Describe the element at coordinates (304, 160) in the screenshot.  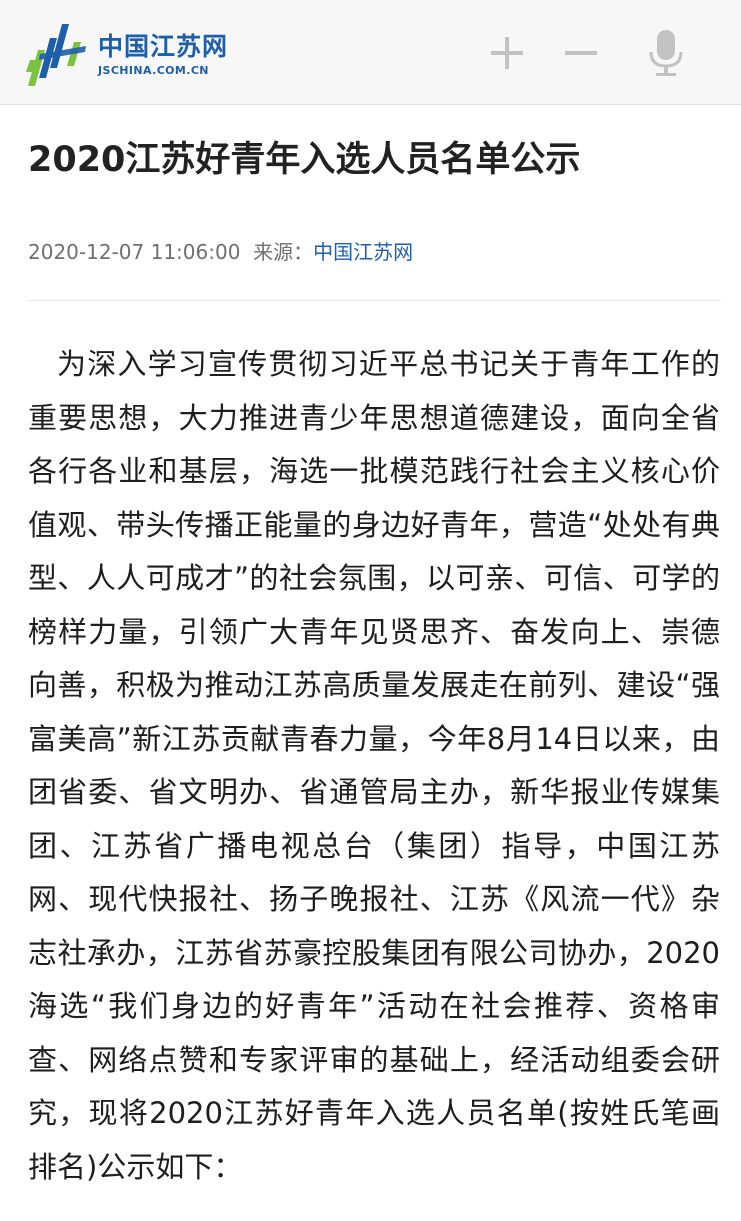
I see `article-title: 2020江苏好青年入选人员名单公示` at that location.